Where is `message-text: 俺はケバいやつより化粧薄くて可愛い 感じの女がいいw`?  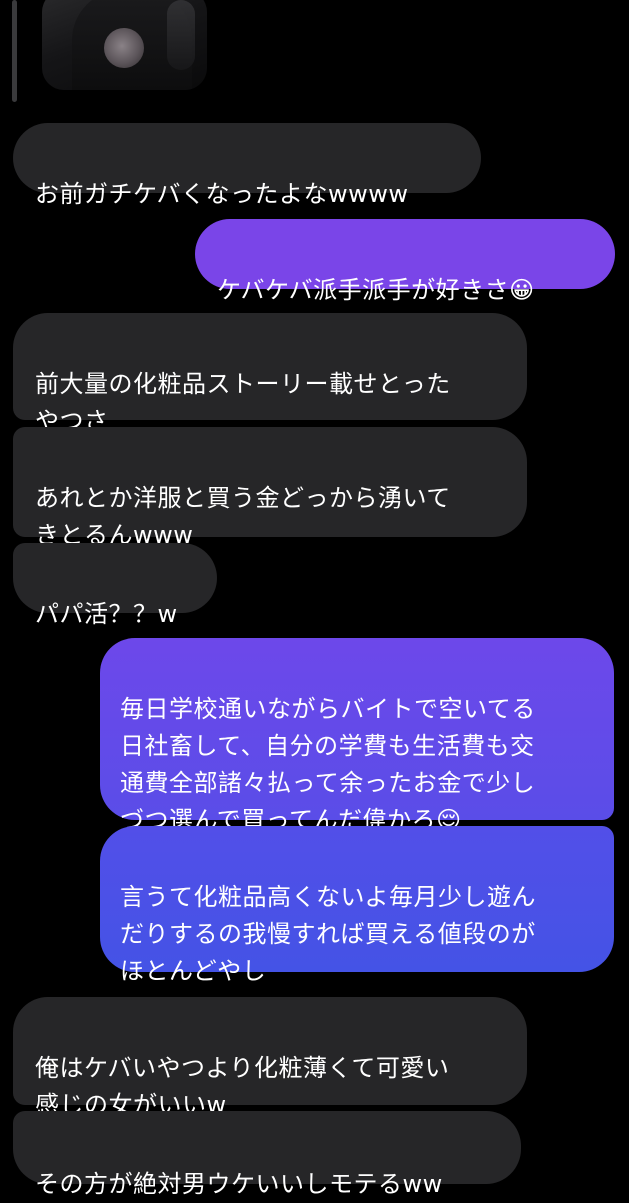 message-text: 俺はケバいやつより化粧薄くて可愛い 感じの女がいいw is located at coordinates (242, 1086).